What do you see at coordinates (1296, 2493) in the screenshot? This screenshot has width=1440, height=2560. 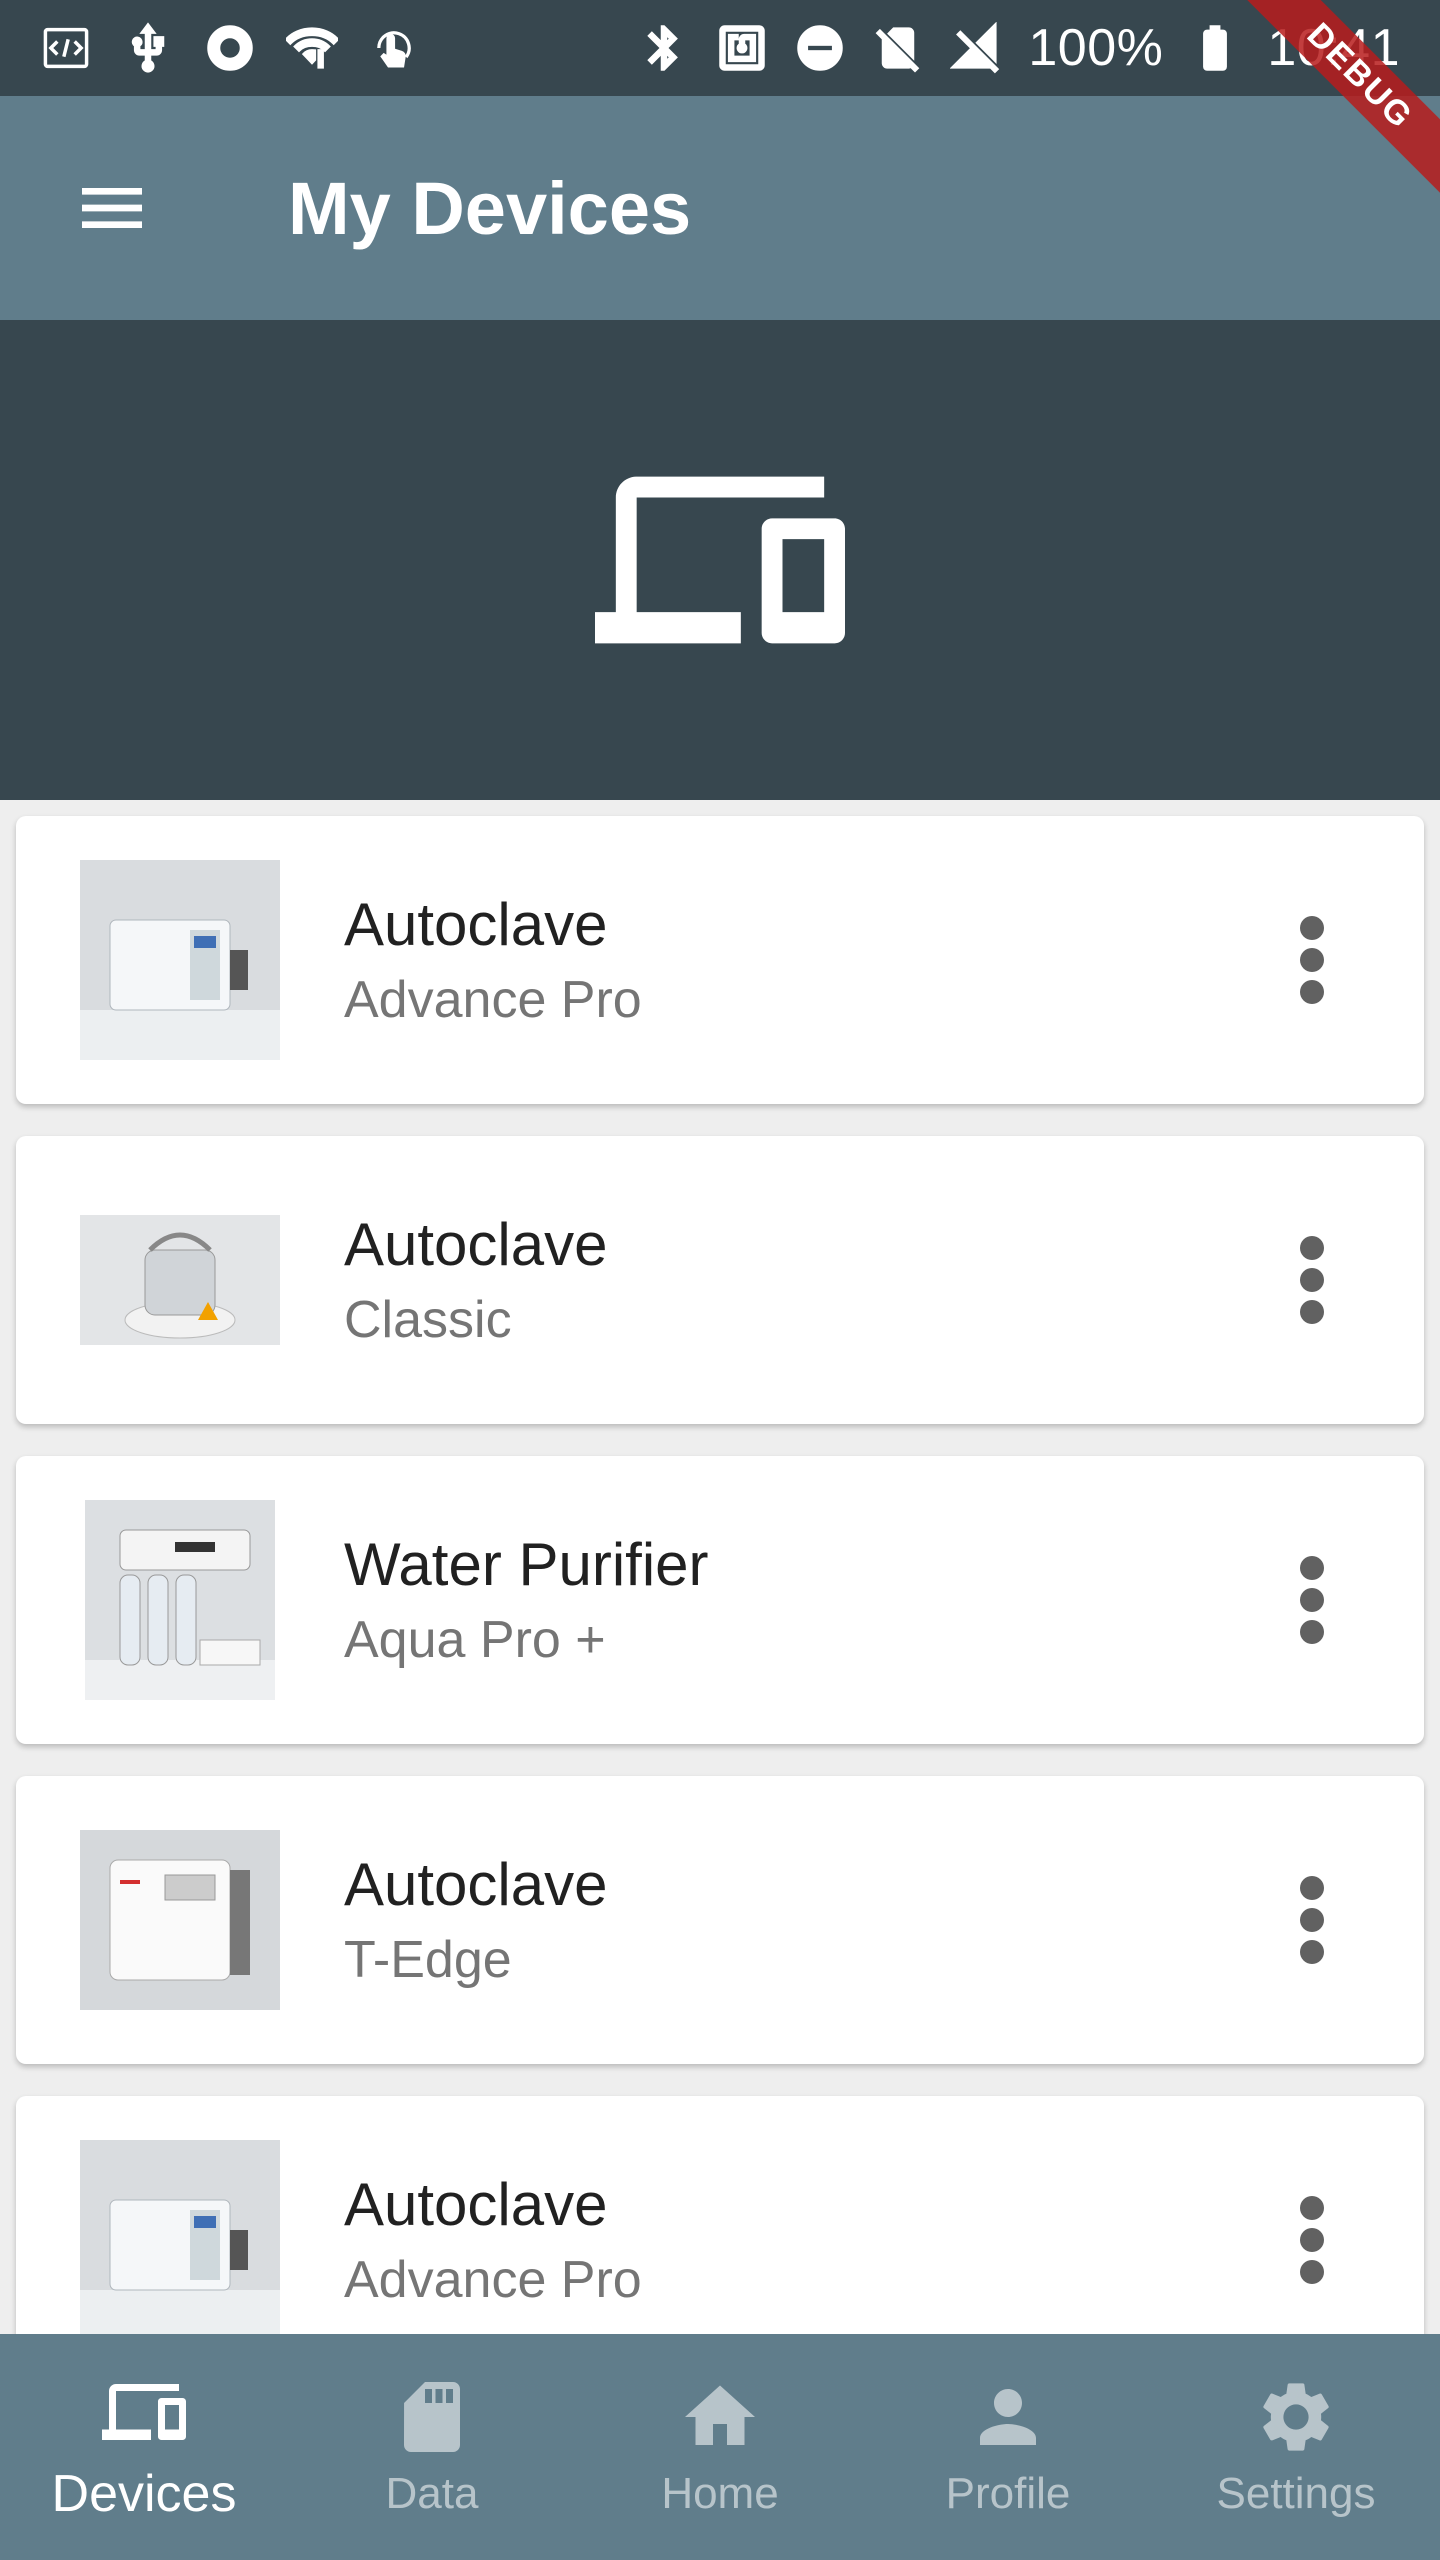 I see `nav-label: Settings` at bounding box center [1296, 2493].